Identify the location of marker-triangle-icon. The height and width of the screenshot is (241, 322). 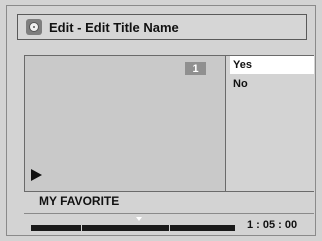
(139, 219).